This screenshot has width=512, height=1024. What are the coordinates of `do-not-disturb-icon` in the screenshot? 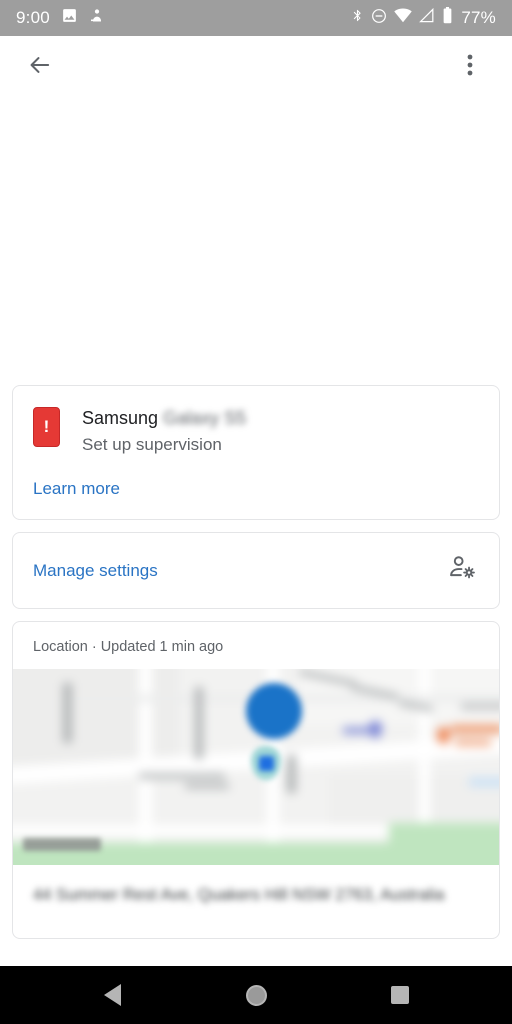 It's located at (379, 18).